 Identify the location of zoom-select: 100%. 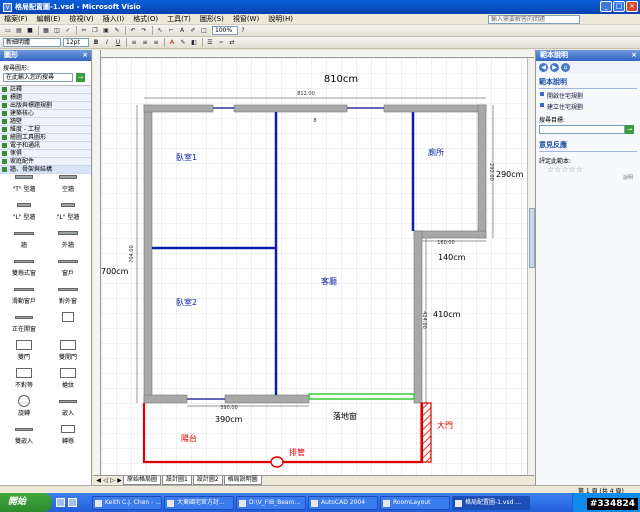
(225, 30).